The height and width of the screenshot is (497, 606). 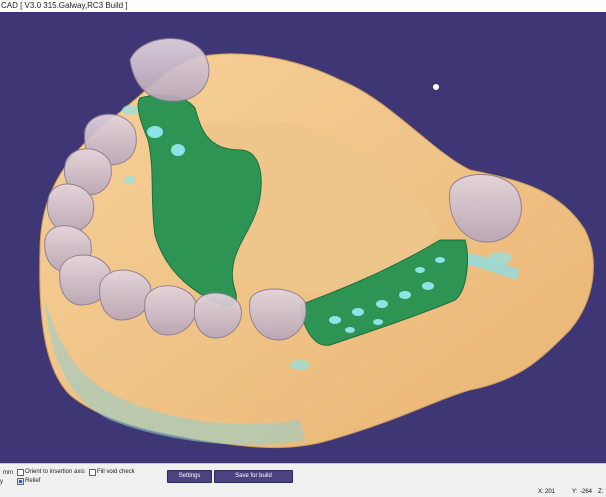 I want to click on coord-z-label: Z:, so click(x=601, y=492).